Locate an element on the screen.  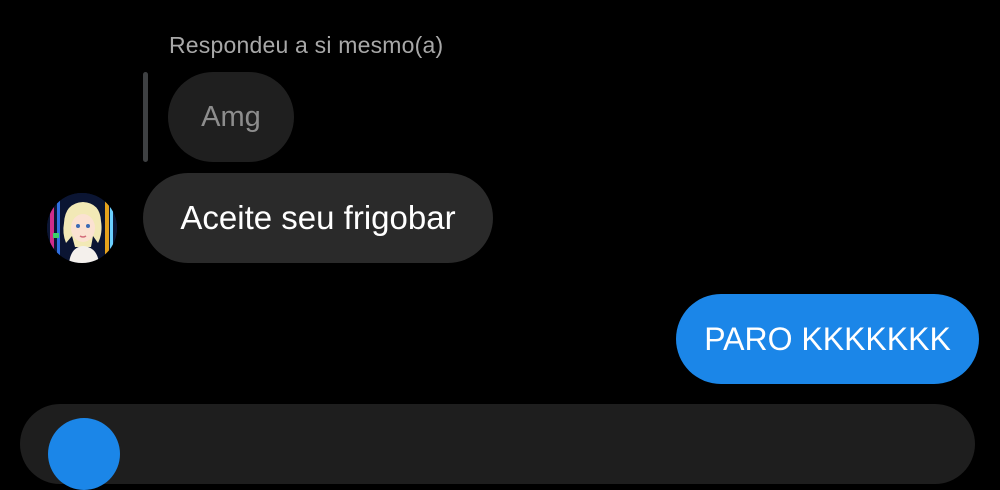
profile-avatar-icon is located at coordinates (82, 228).